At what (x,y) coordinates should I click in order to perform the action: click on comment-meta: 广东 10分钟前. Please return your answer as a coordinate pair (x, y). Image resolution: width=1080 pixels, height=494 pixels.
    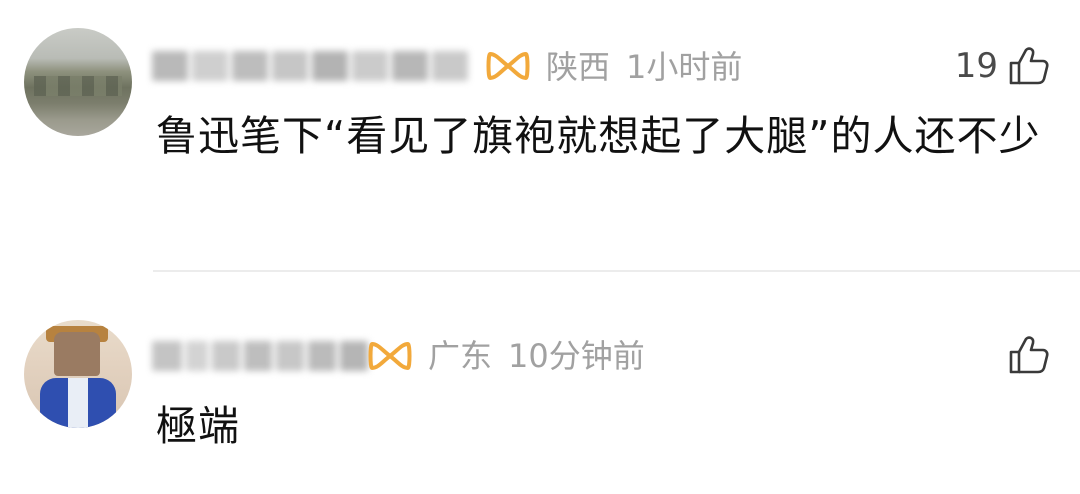
    Looking at the image, I should click on (536, 356).